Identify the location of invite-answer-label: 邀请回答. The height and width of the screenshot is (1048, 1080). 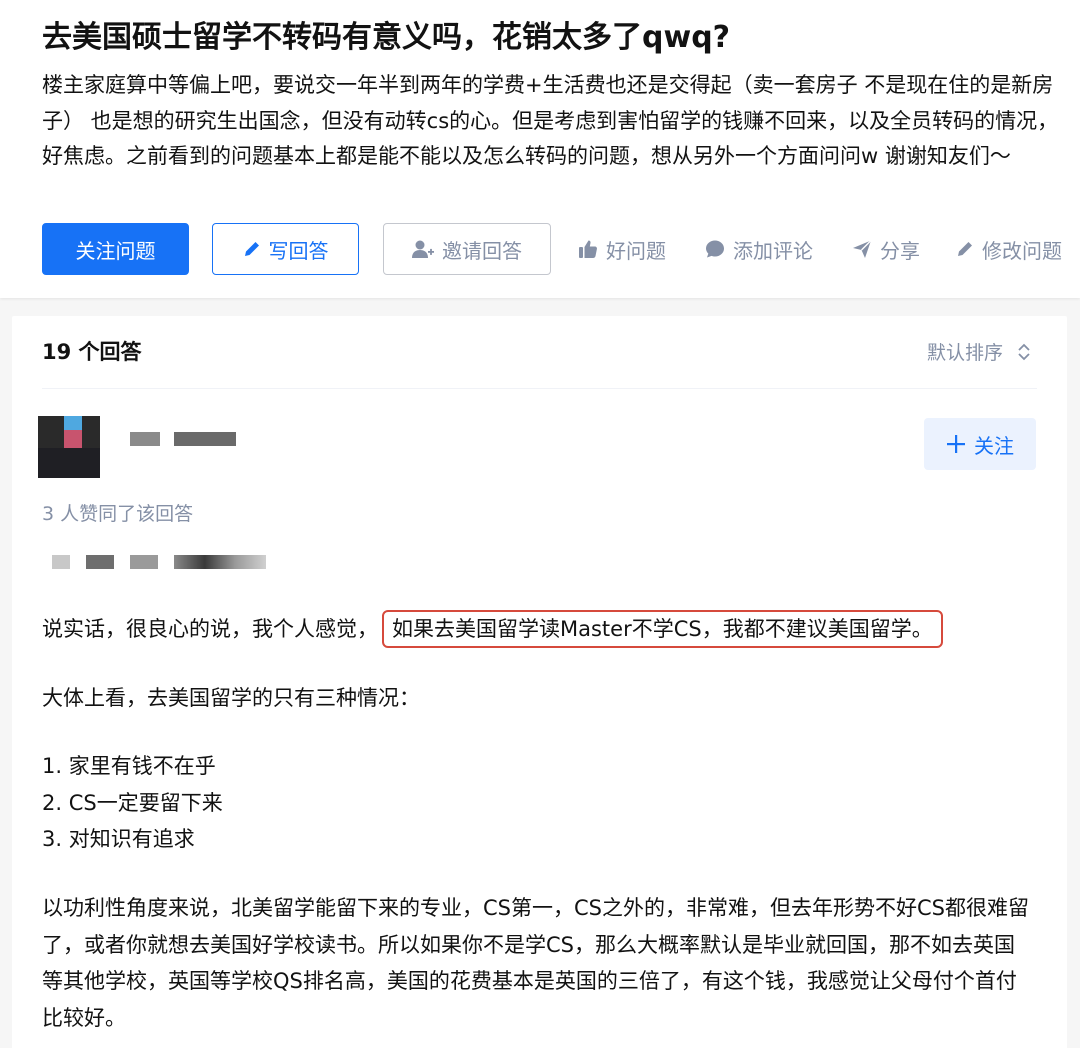
(482, 250).